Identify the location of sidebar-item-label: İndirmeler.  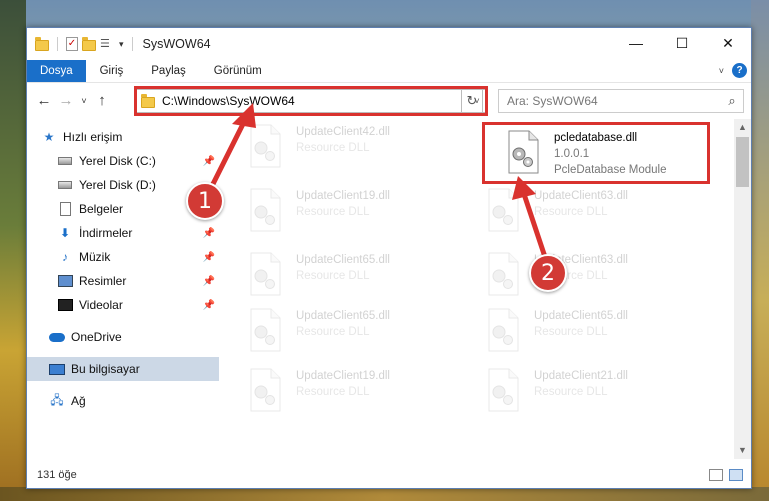
(106, 233).